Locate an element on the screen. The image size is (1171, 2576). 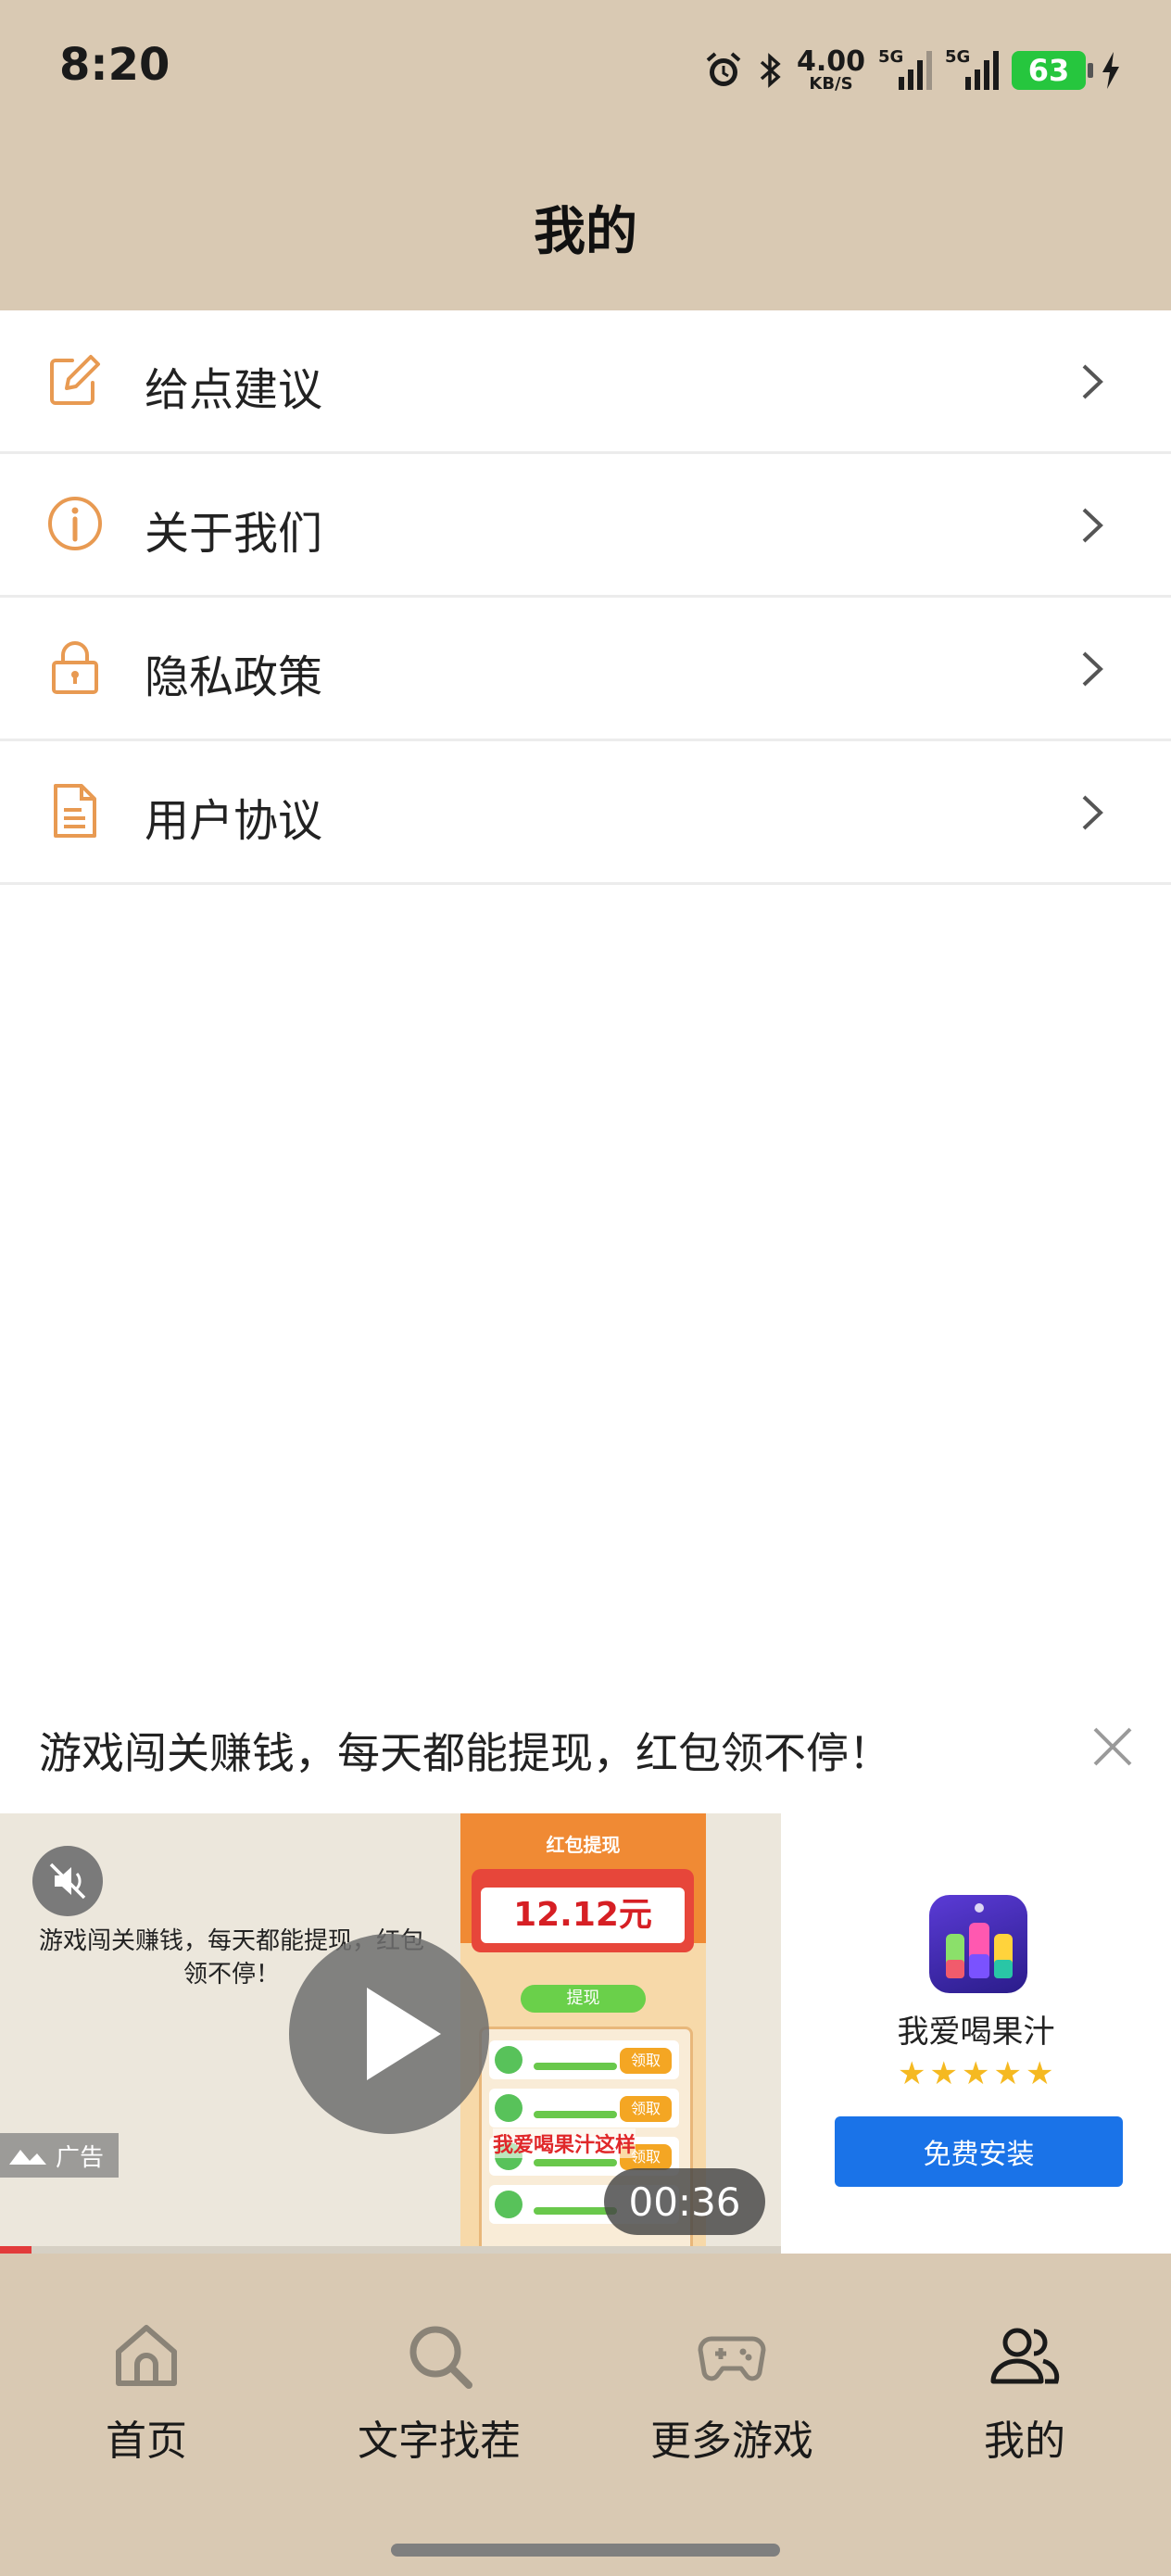
lock-icon is located at coordinates (75, 667).